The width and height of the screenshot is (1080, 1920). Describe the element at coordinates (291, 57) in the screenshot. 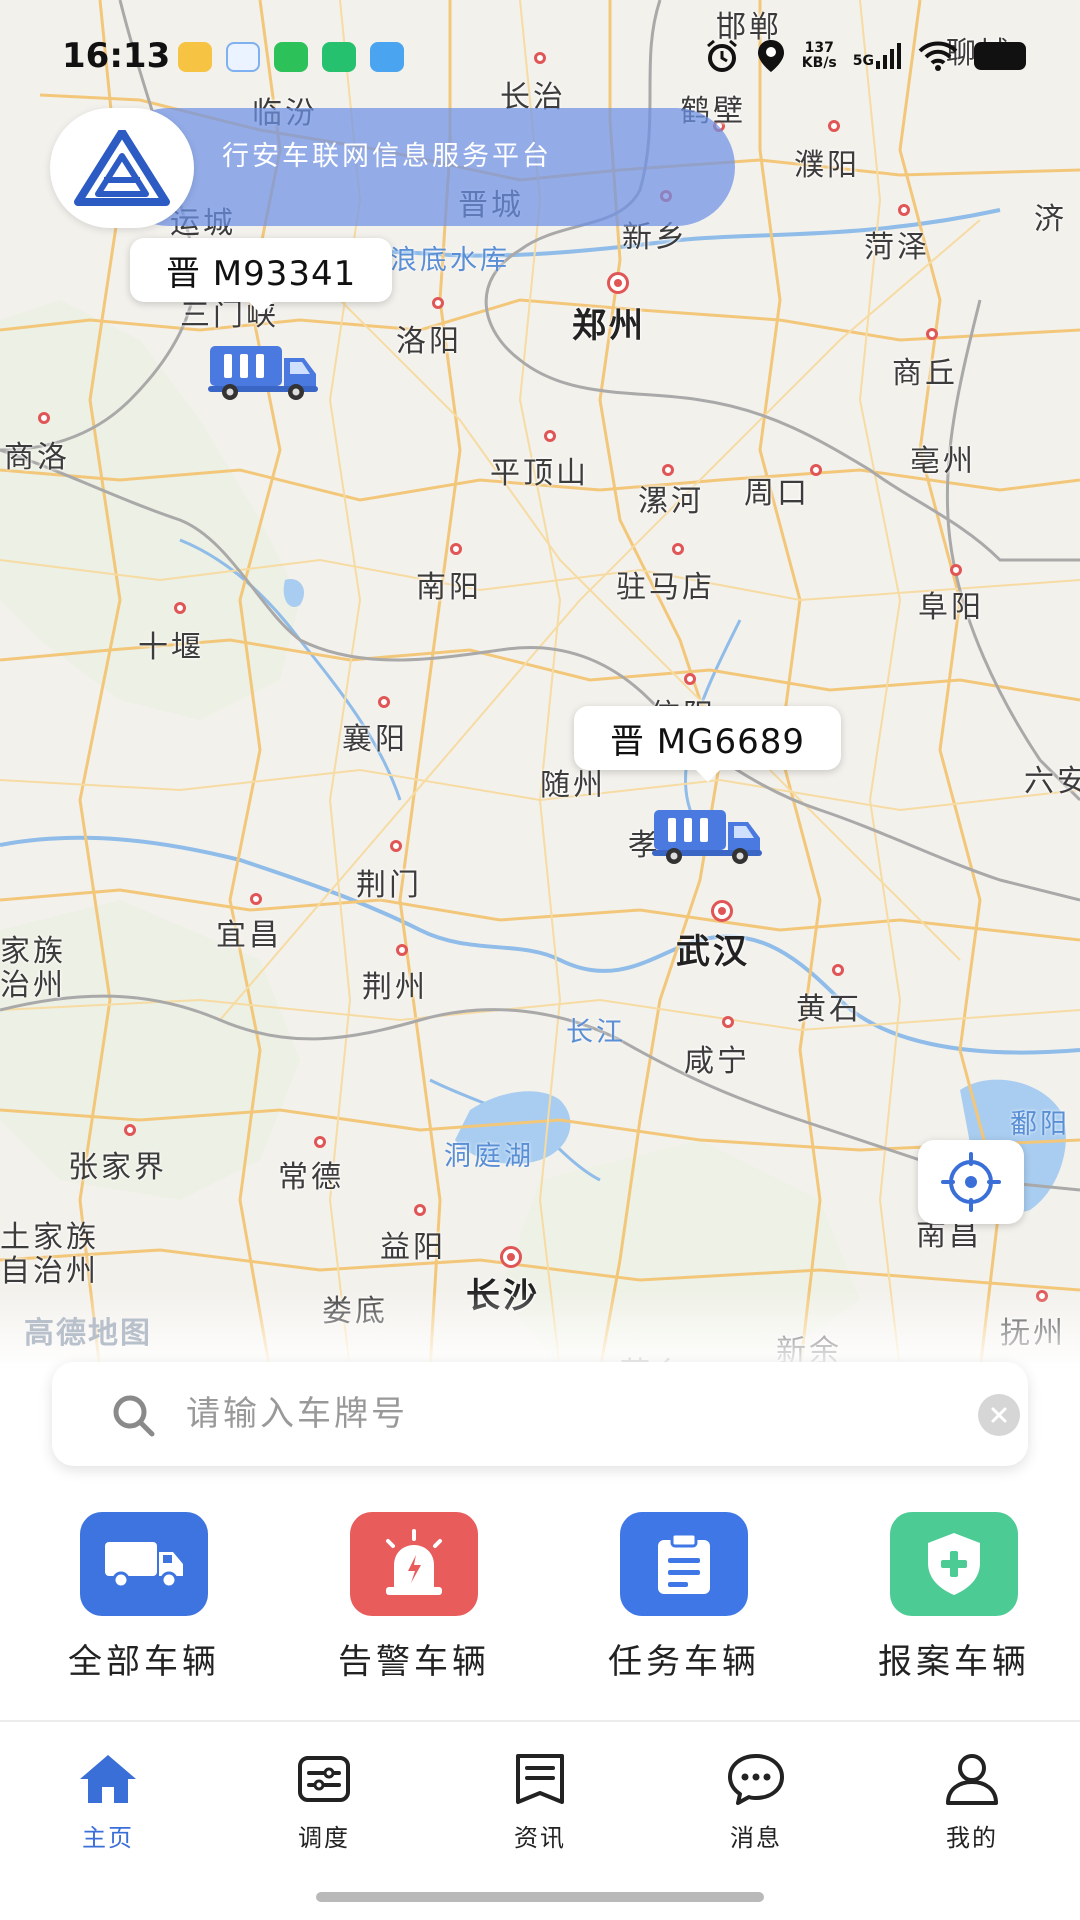

I see `wechat-icon` at that location.